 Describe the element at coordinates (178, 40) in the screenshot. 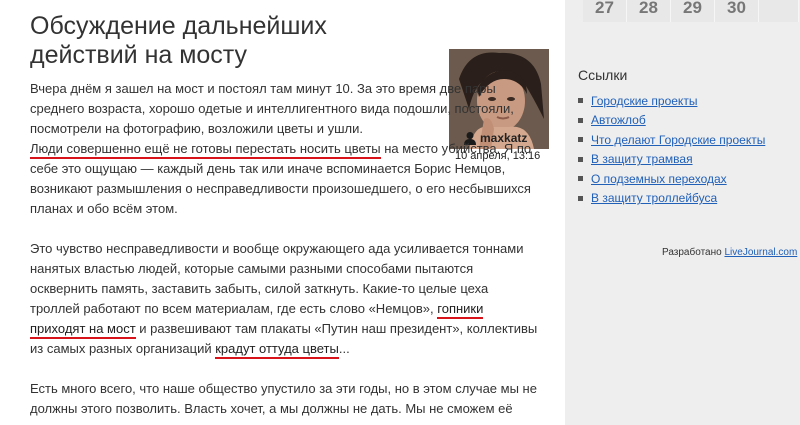

I see `post-title: Обсуждение дальнейших действий на мосту` at that location.